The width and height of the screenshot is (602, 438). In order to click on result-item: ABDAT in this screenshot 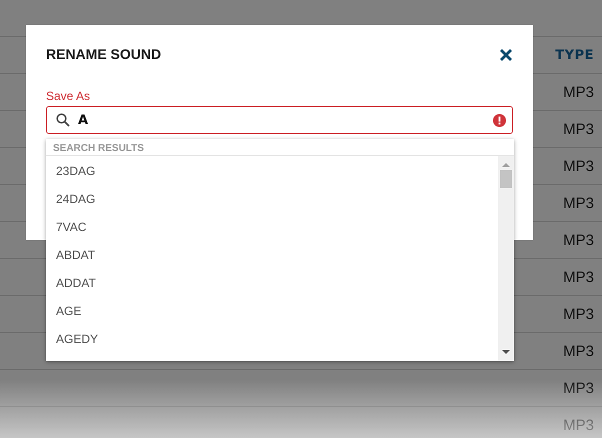, I will do `click(272, 255)`.